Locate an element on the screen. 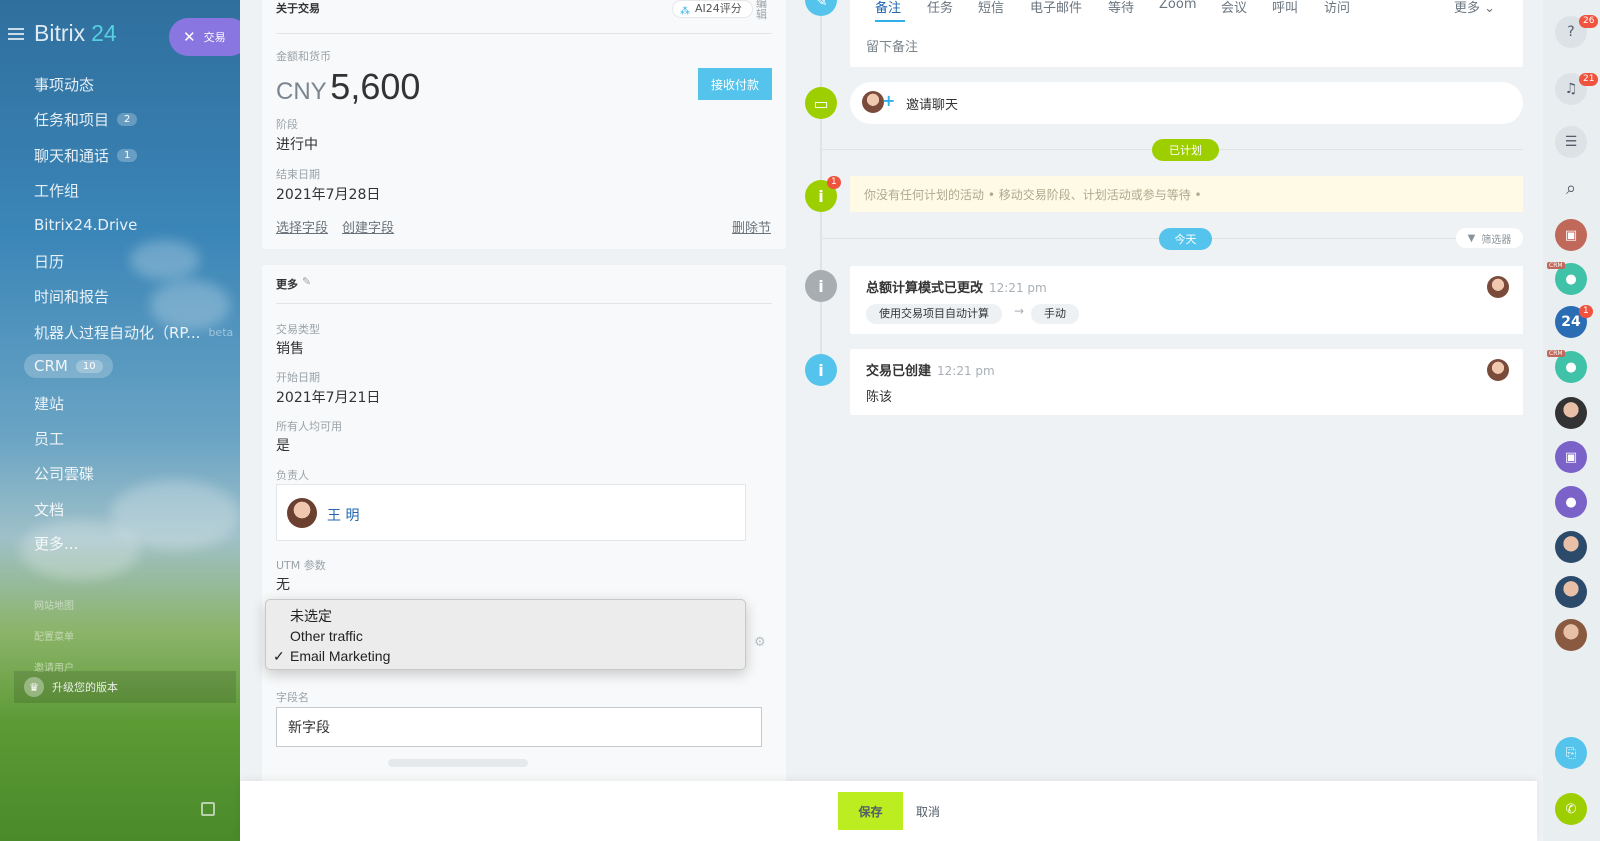 The width and height of the screenshot is (1600, 841). select-dropdown-menu: 未选定 Other traffic ✓ Email Marketing is located at coordinates (505, 634).